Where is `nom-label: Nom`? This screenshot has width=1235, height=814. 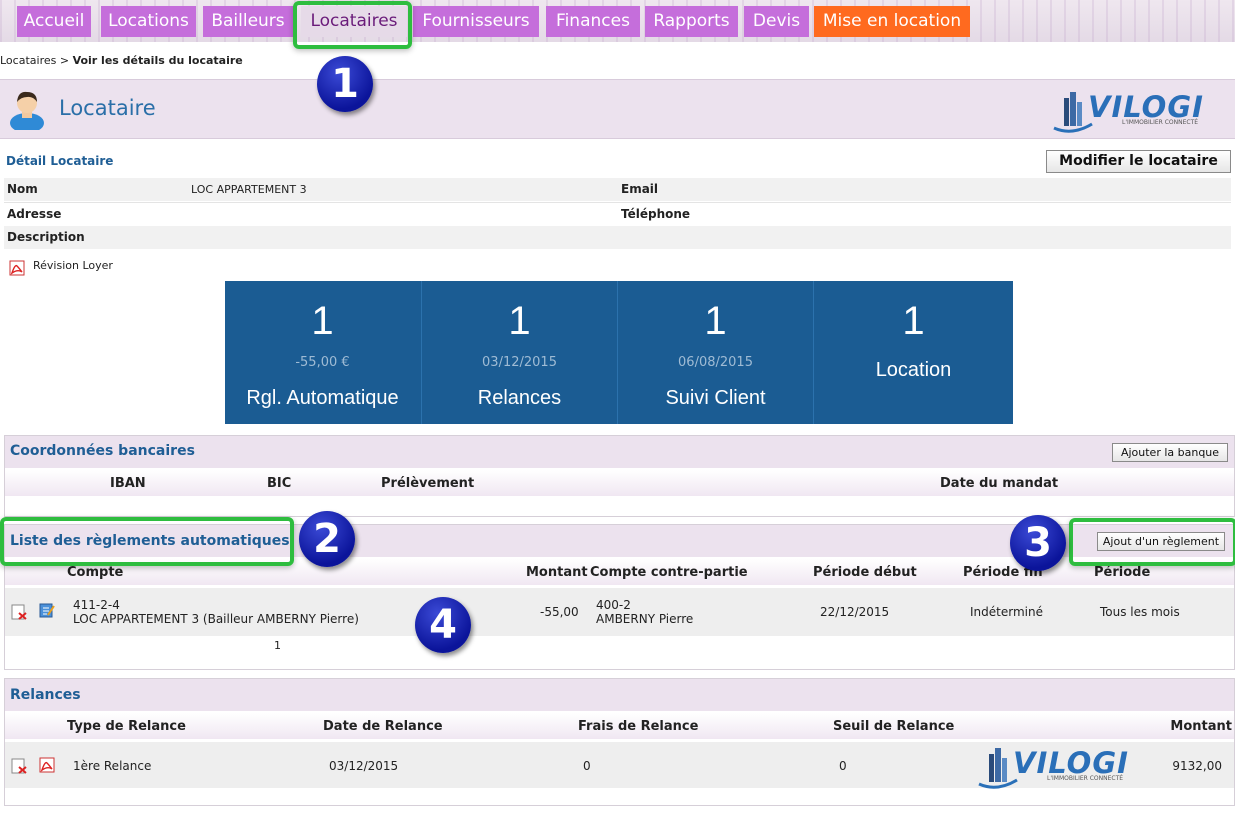 nom-label: Nom is located at coordinates (22, 189).